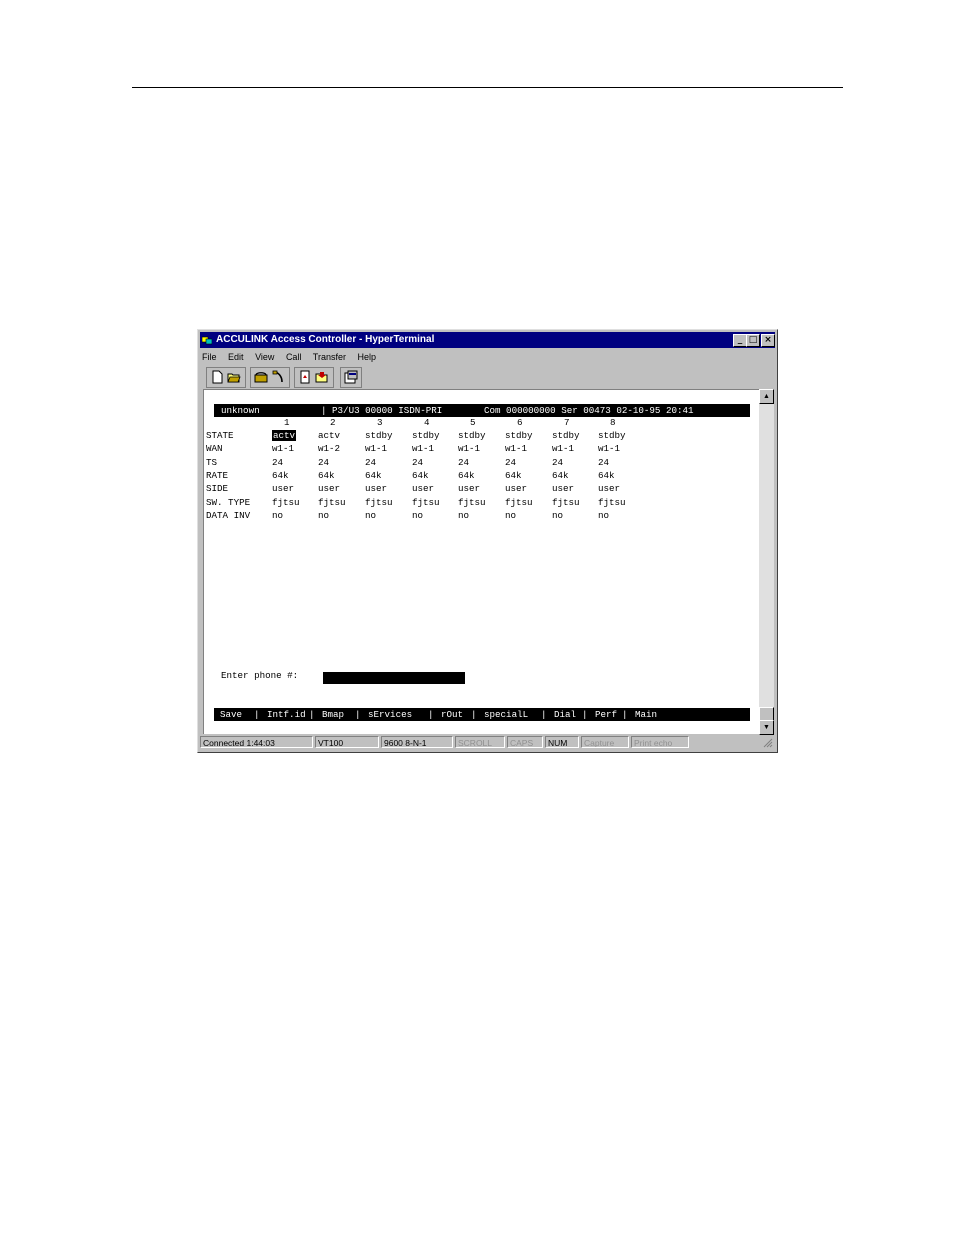  What do you see at coordinates (646, 714) in the screenshot?
I see `command-option: Main` at bounding box center [646, 714].